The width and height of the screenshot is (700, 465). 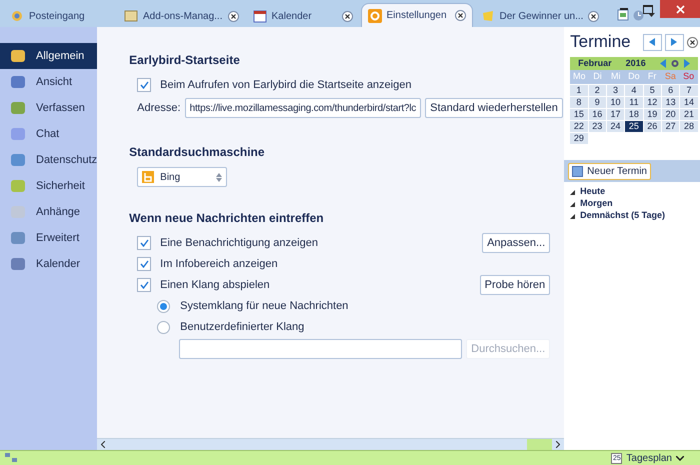 I want to click on calendar-day: 12, so click(x=652, y=102).